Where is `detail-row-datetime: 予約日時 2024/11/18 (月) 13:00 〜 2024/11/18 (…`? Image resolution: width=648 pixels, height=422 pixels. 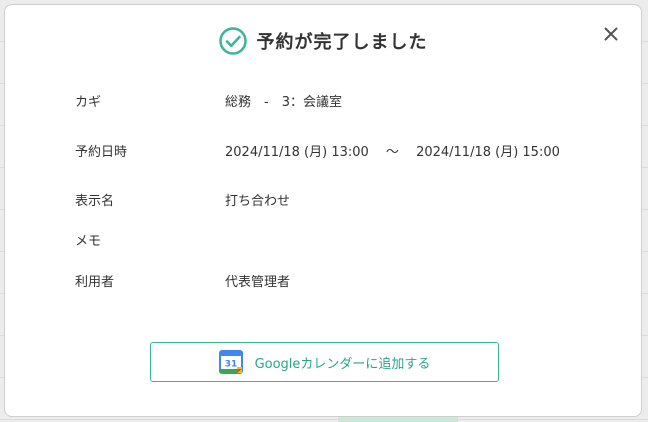
detail-row-datetime: 予約日時 2024/11/18 (月) 13:00 〜 2024/11/18 (… is located at coordinates (317, 150).